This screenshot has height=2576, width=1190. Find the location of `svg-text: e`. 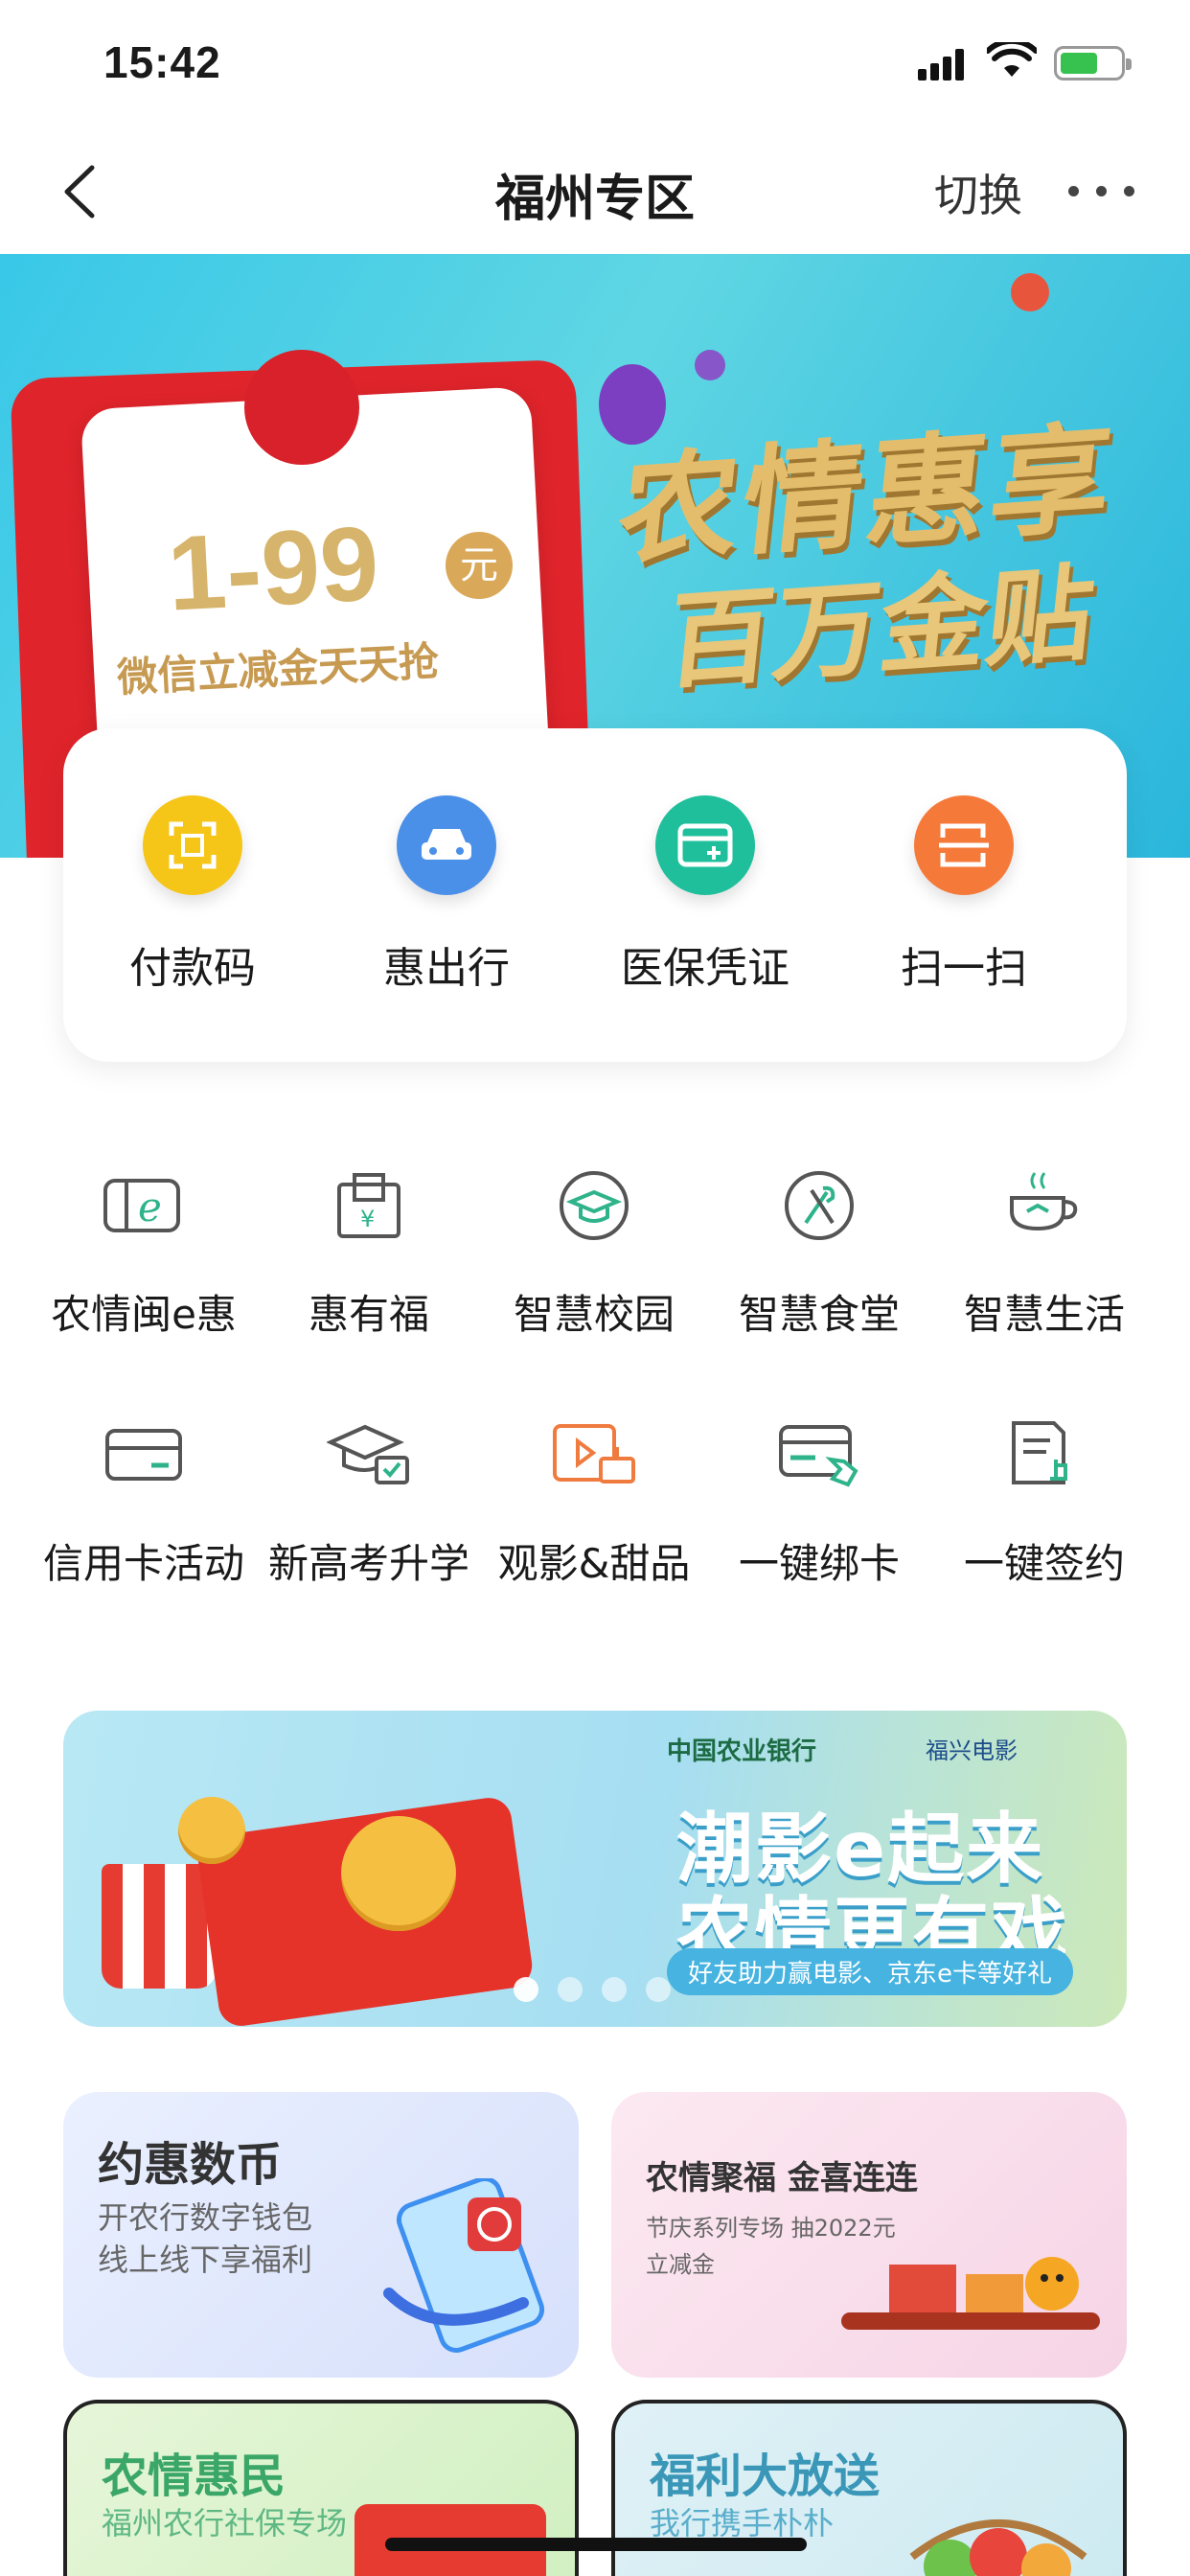

svg-text: e is located at coordinates (150, 1207).